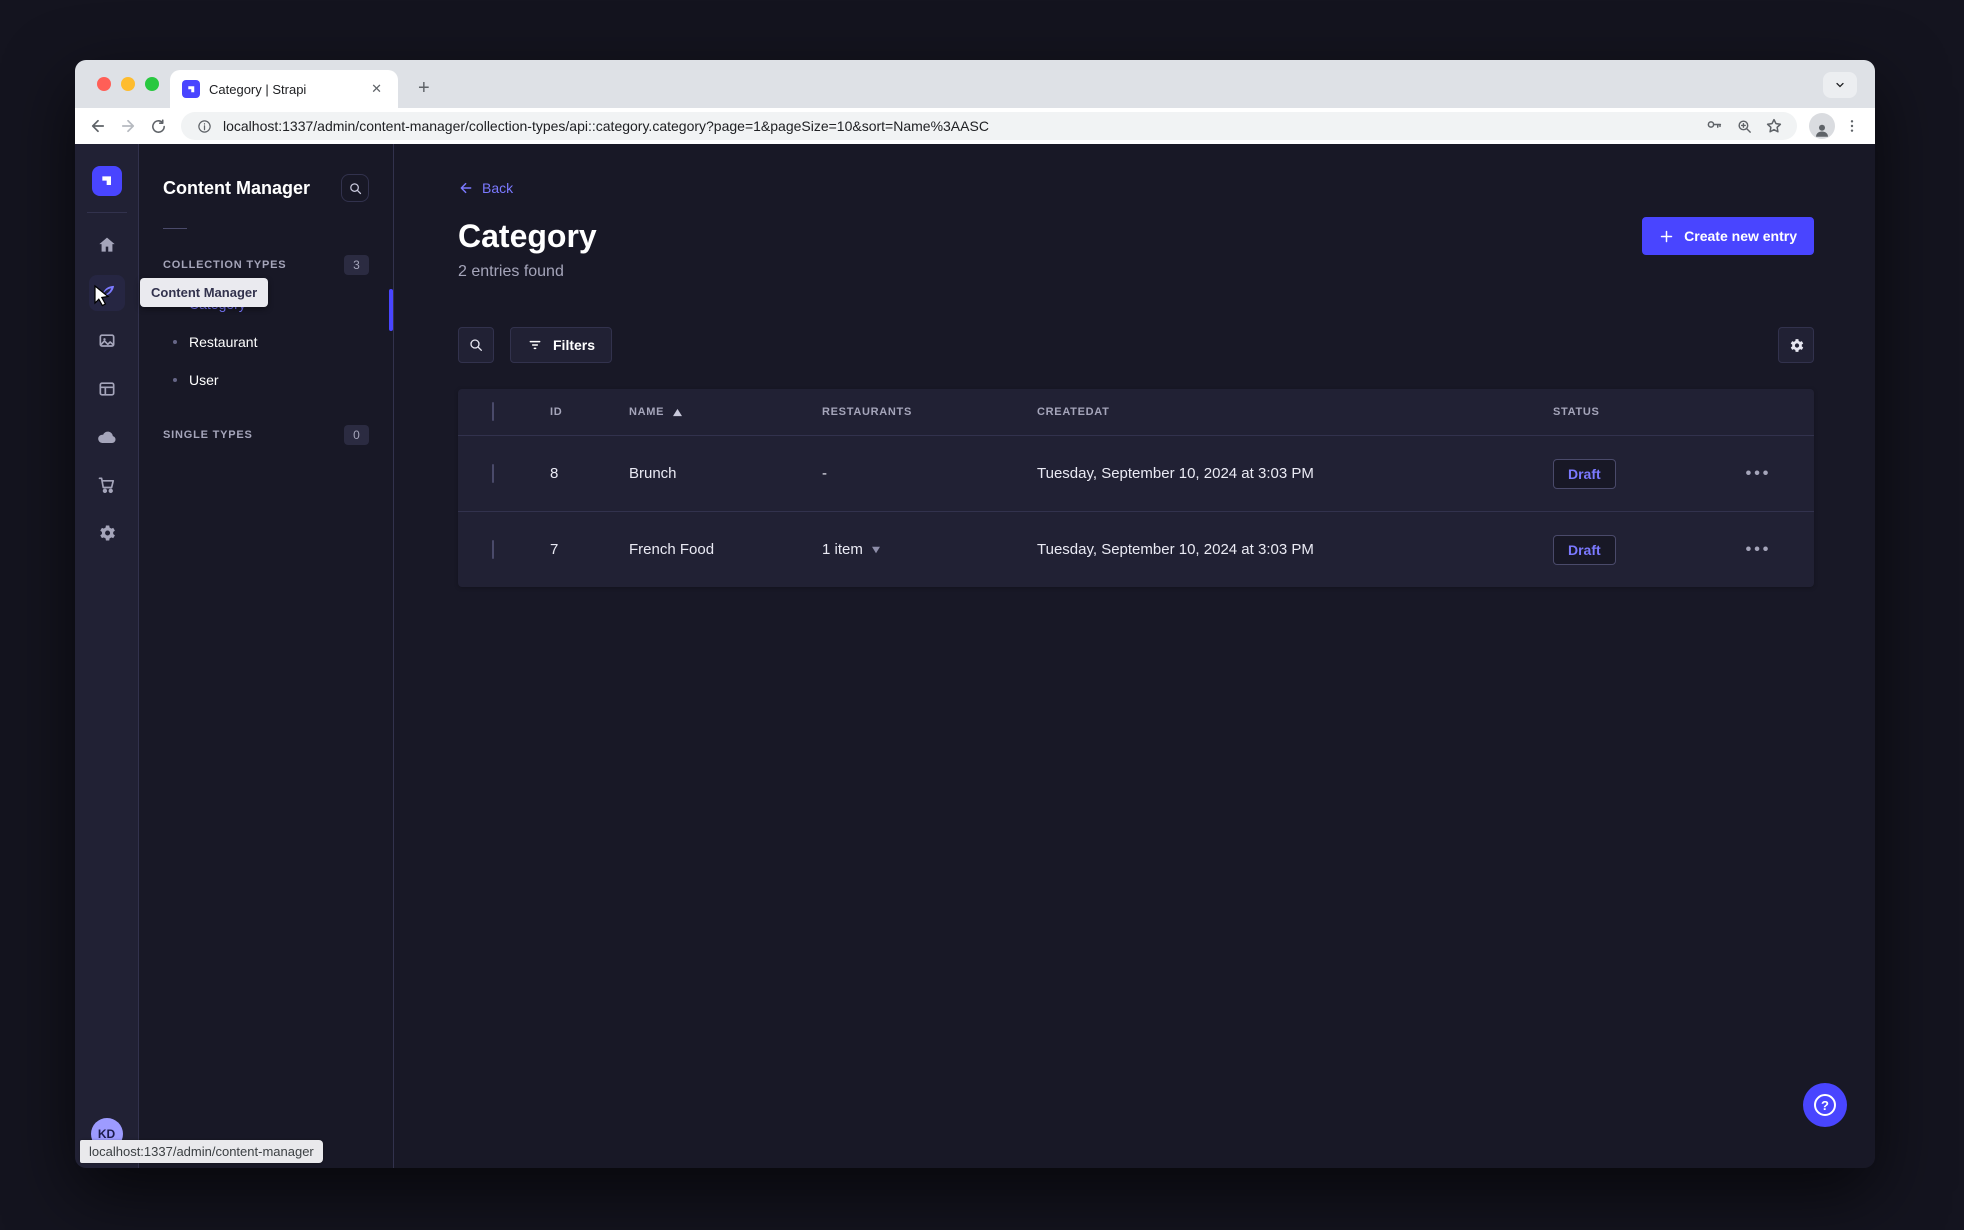  What do you see at coordinates (102, 298) in the screenshot?
I see `mouse-cursor` at bounding box center [102, 298].